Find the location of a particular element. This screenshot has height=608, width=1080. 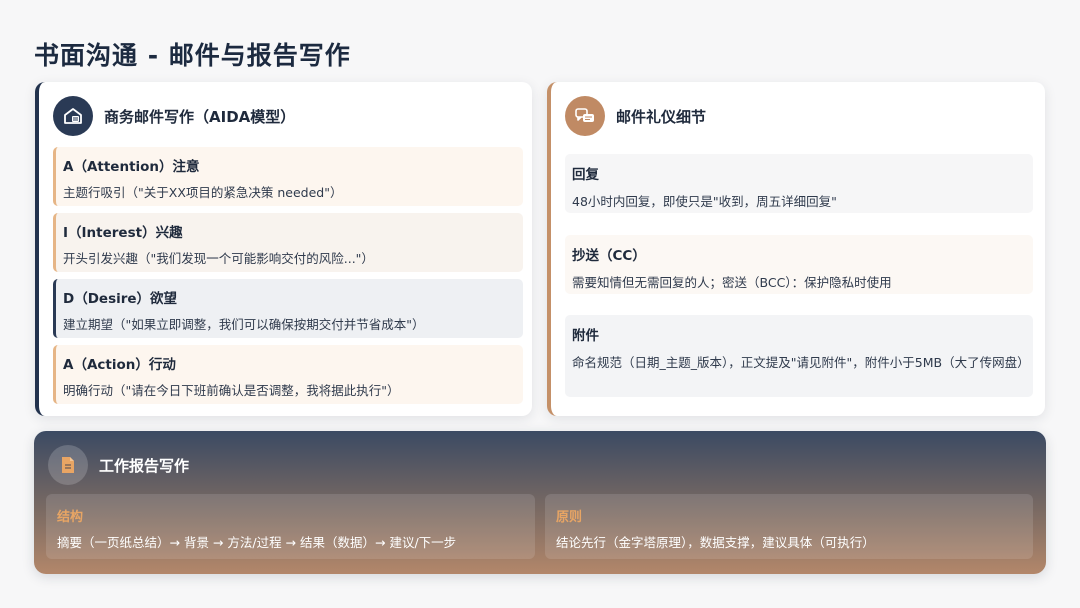

aida-item-title: I（Interest）兴趣 is located at coordinates (123, 233).